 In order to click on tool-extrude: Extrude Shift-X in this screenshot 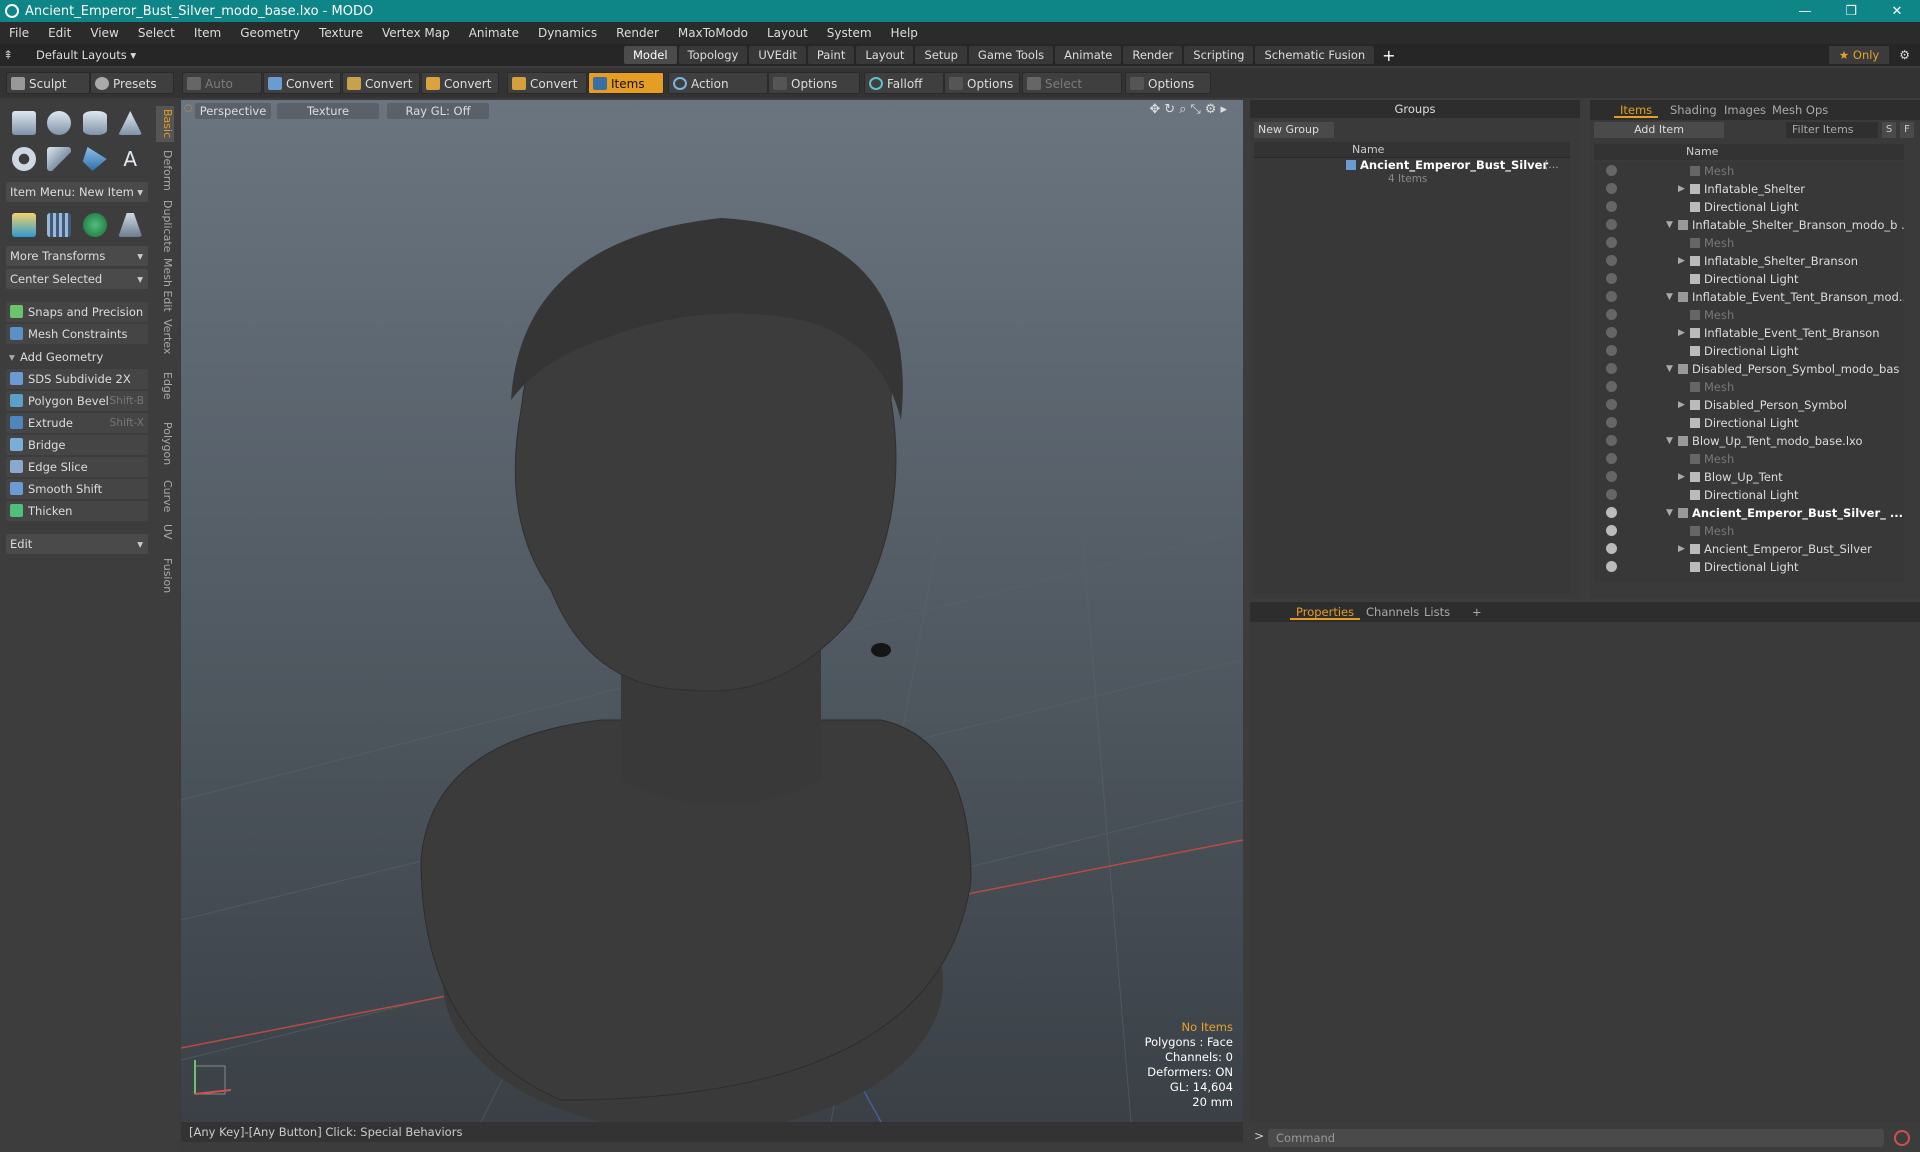, I will do `click(77, 423)`.